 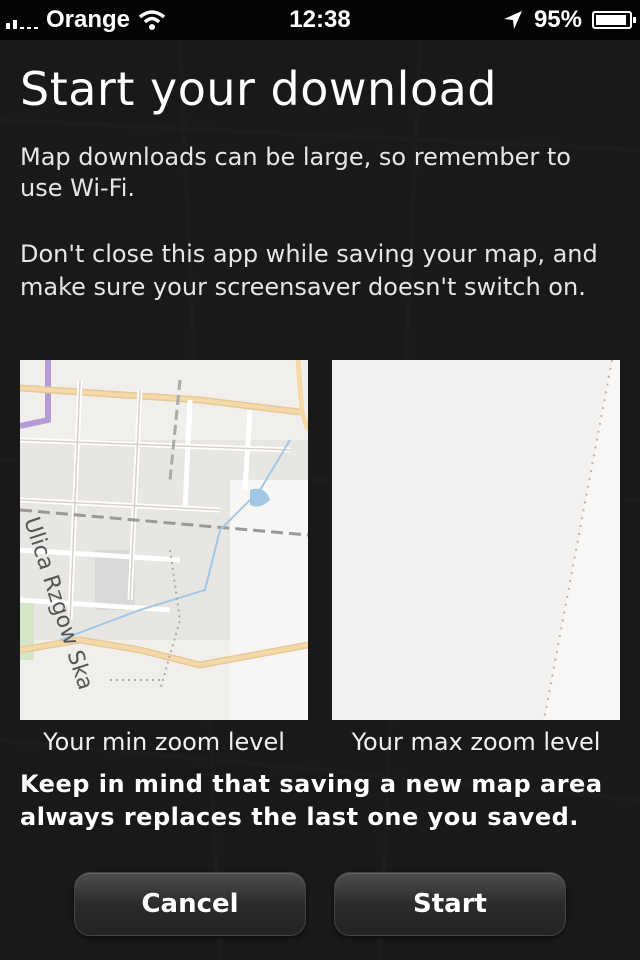 I want to click on start-button: Start, so click(x=450, y=904).